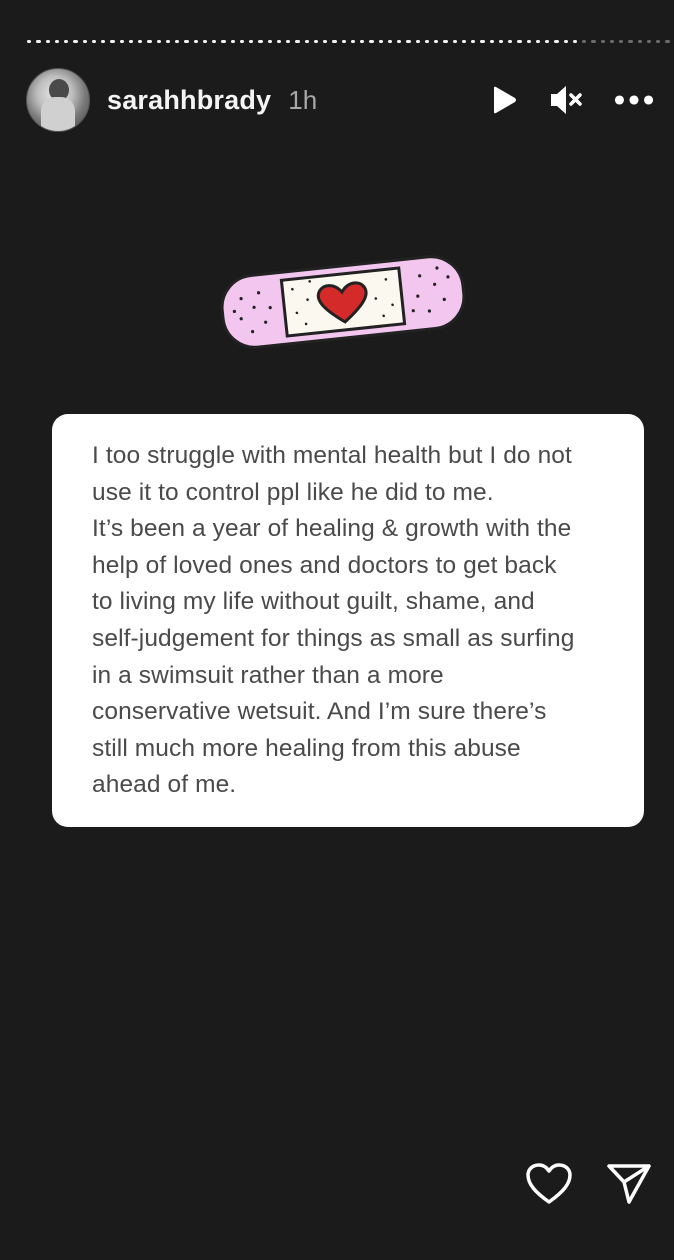  I want to click on more-options-icon, so click(634, 100).